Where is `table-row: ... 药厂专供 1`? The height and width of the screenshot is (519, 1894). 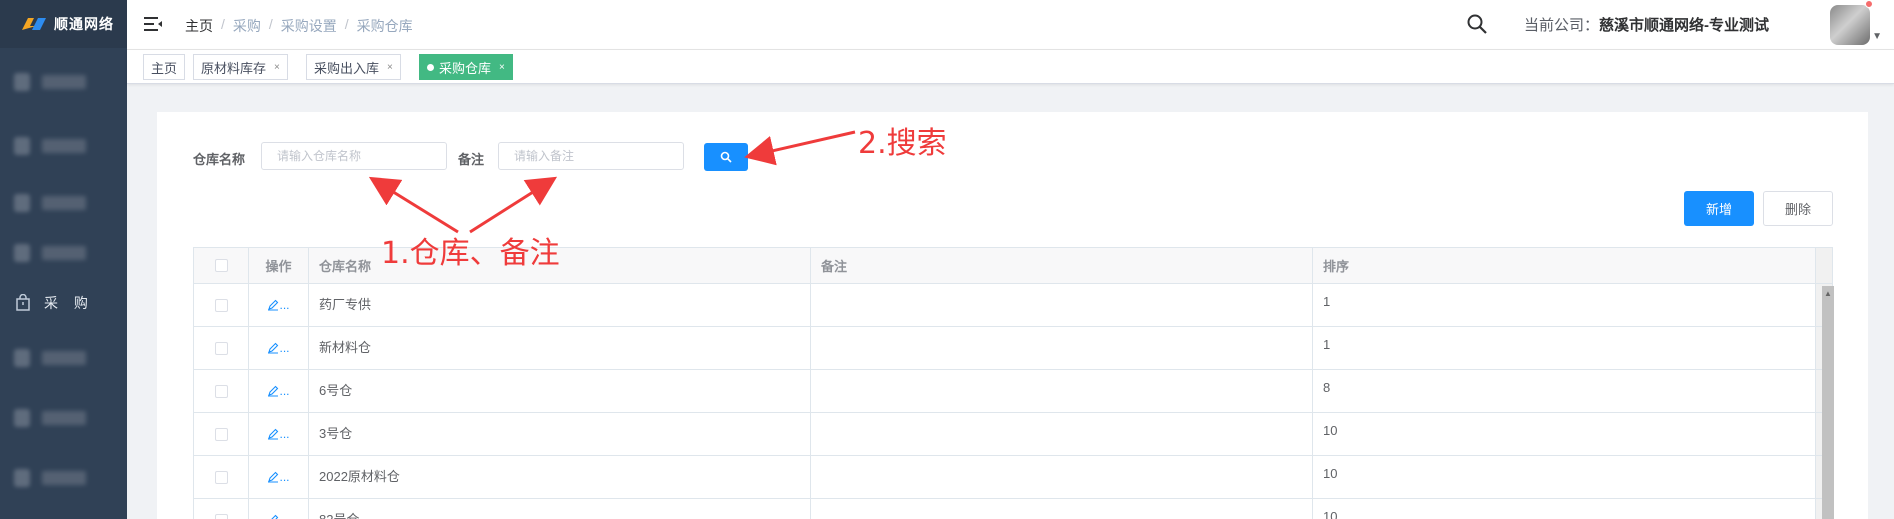 table-row: ... 药厂专供 1 is located at coordinates (1013, 305).